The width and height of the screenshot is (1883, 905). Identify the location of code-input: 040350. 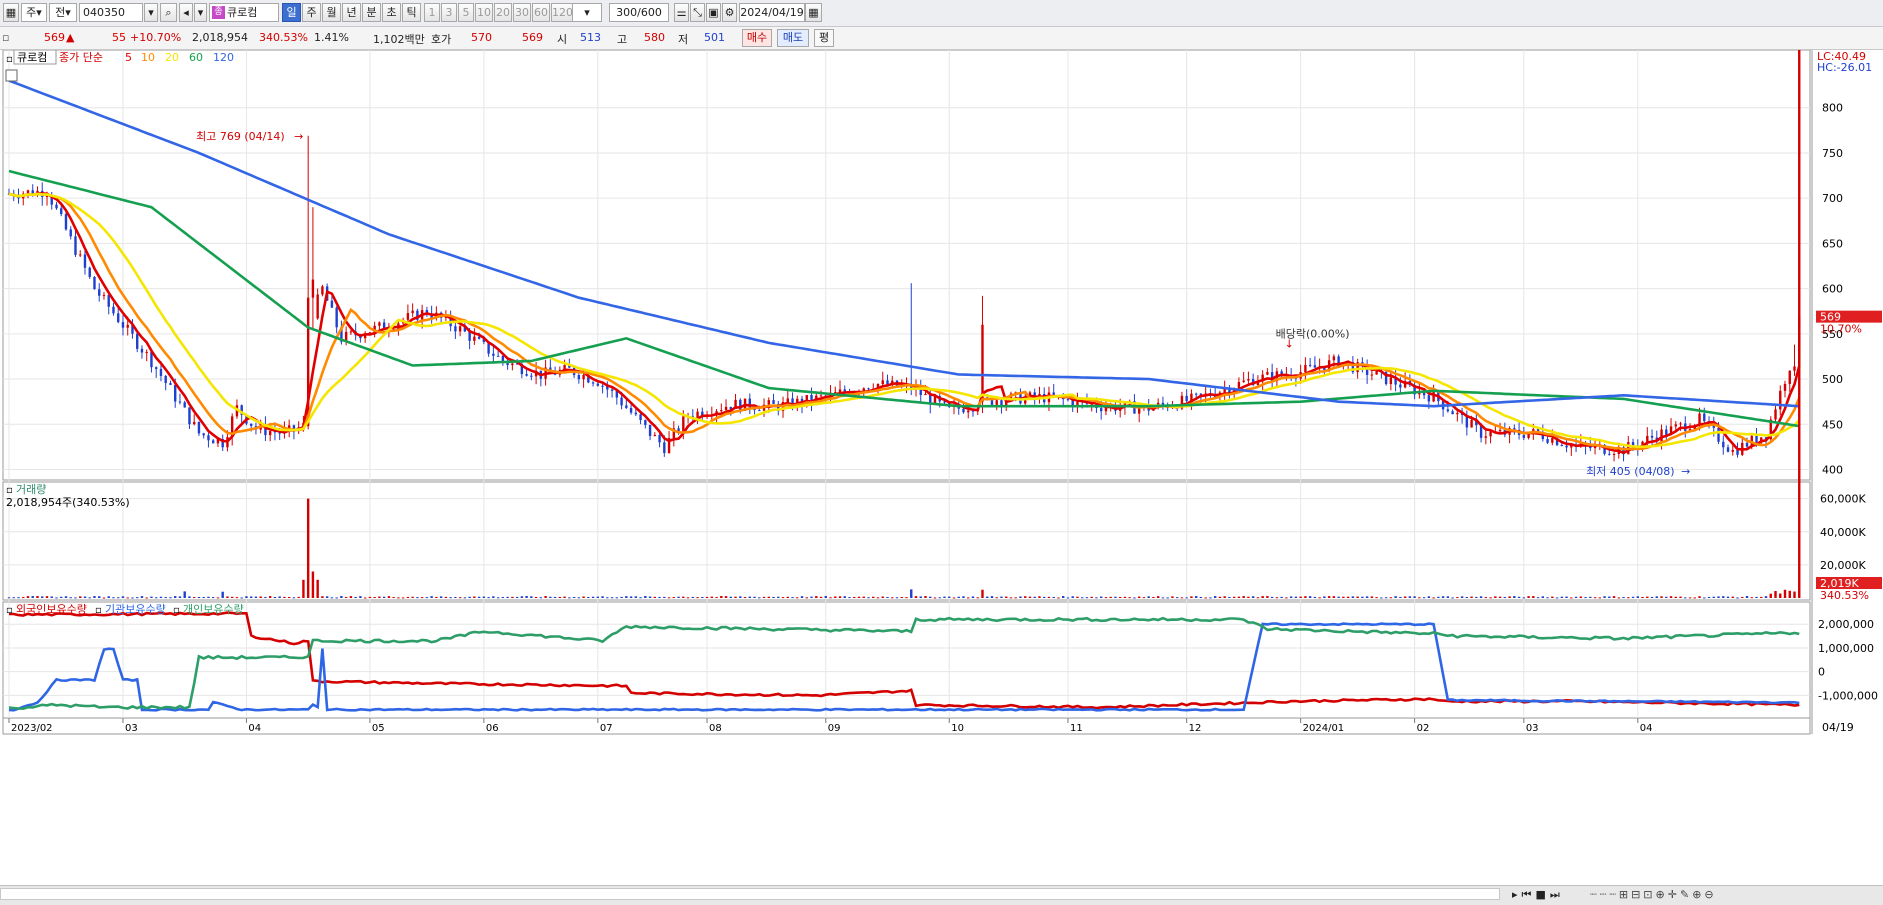
(111, 12).